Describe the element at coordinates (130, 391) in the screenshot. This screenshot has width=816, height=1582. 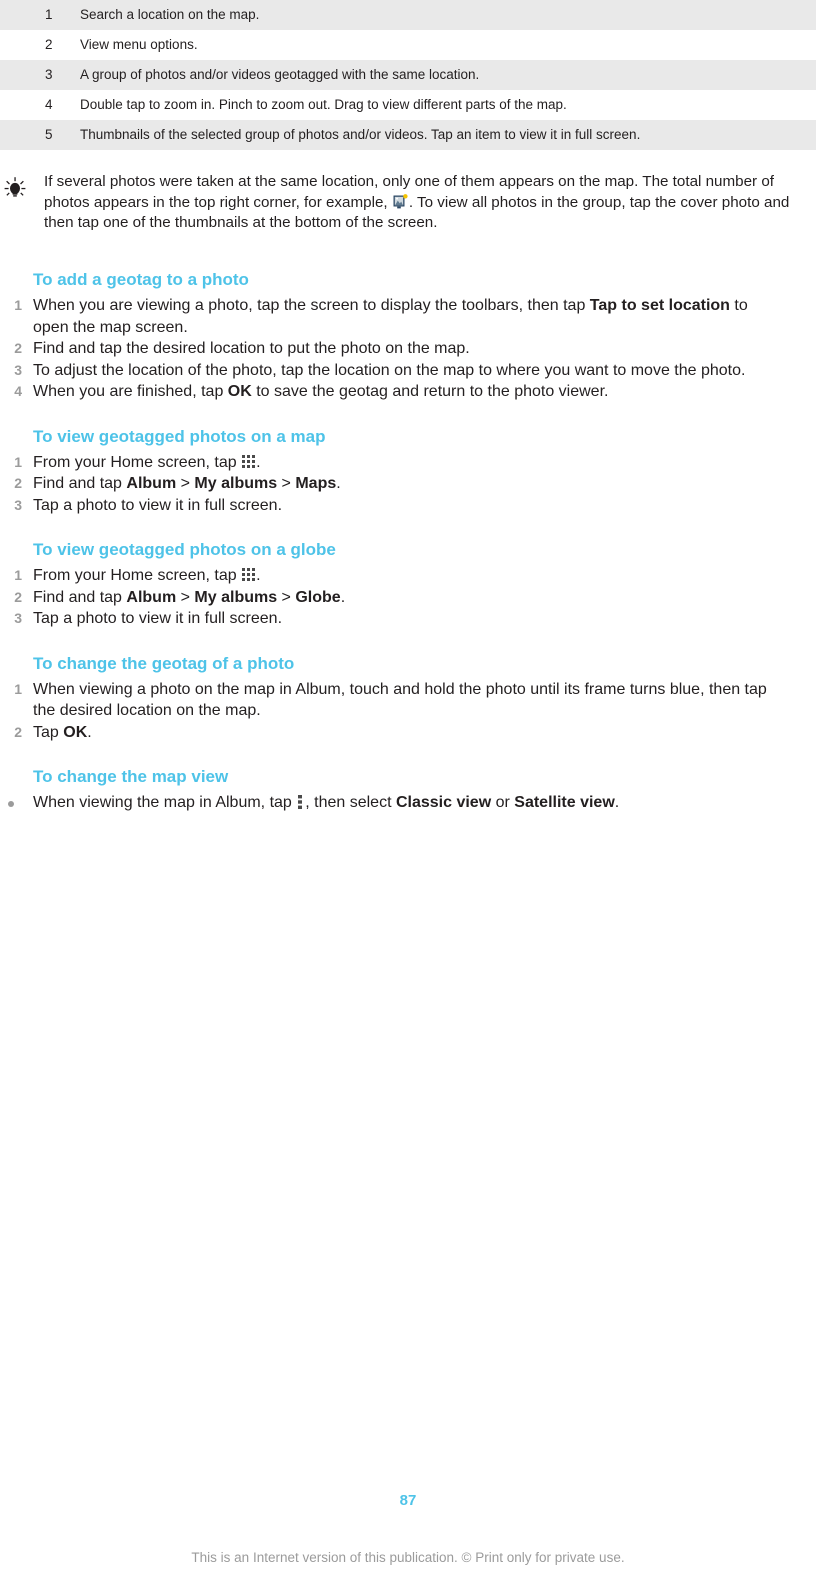
I see `step-text-run: When you are finished, tap` at that location.